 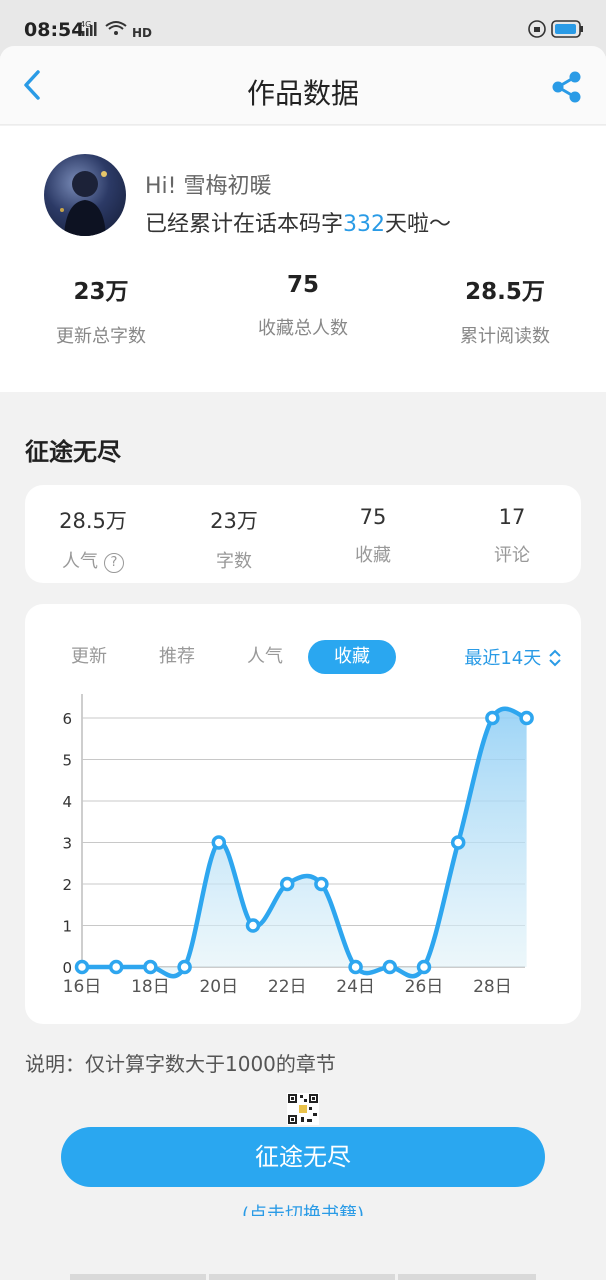 What do you see at coordinates (54, 30) in the screenshot?
I see `status-time: 08:54` at bounding box center [54, 30].